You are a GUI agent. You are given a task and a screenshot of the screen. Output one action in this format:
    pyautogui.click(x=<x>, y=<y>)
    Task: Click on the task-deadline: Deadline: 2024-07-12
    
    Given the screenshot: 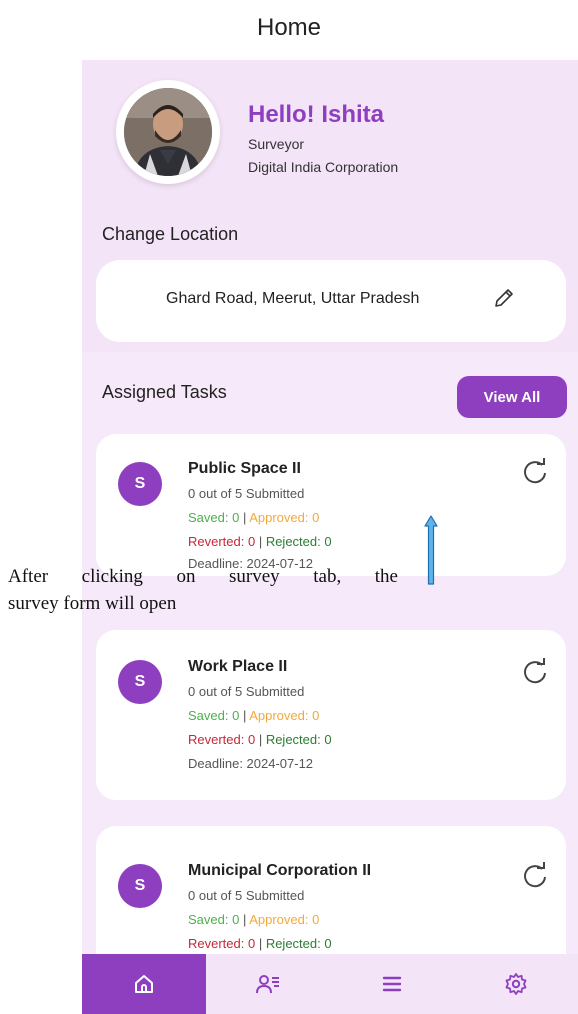 What is the action you would take?
    pyautogui.click(x=251, y=763)
    